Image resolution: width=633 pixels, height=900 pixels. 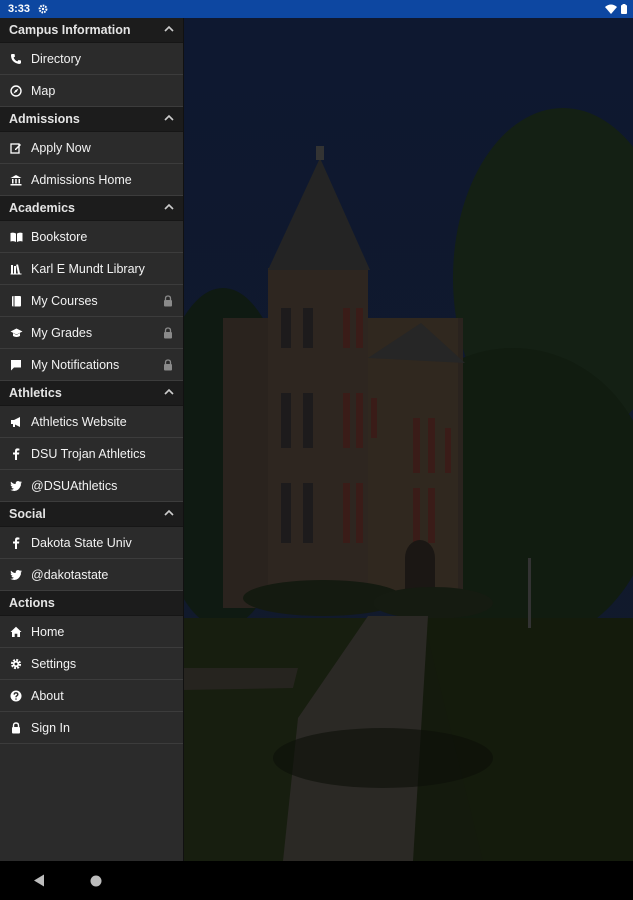 What do you see at coordinates (91, 237) in the screenshot?
I see `drawer-item-bookstore: Bookstore` at bounding box center [91, 237].